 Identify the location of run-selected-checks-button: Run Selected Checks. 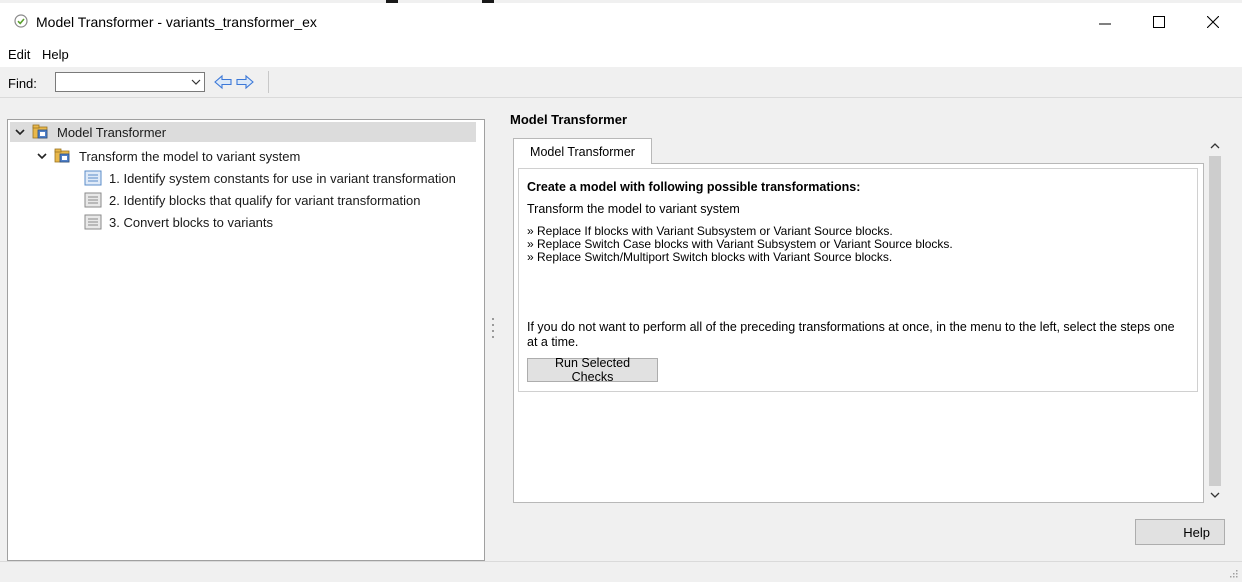
(592, 370).